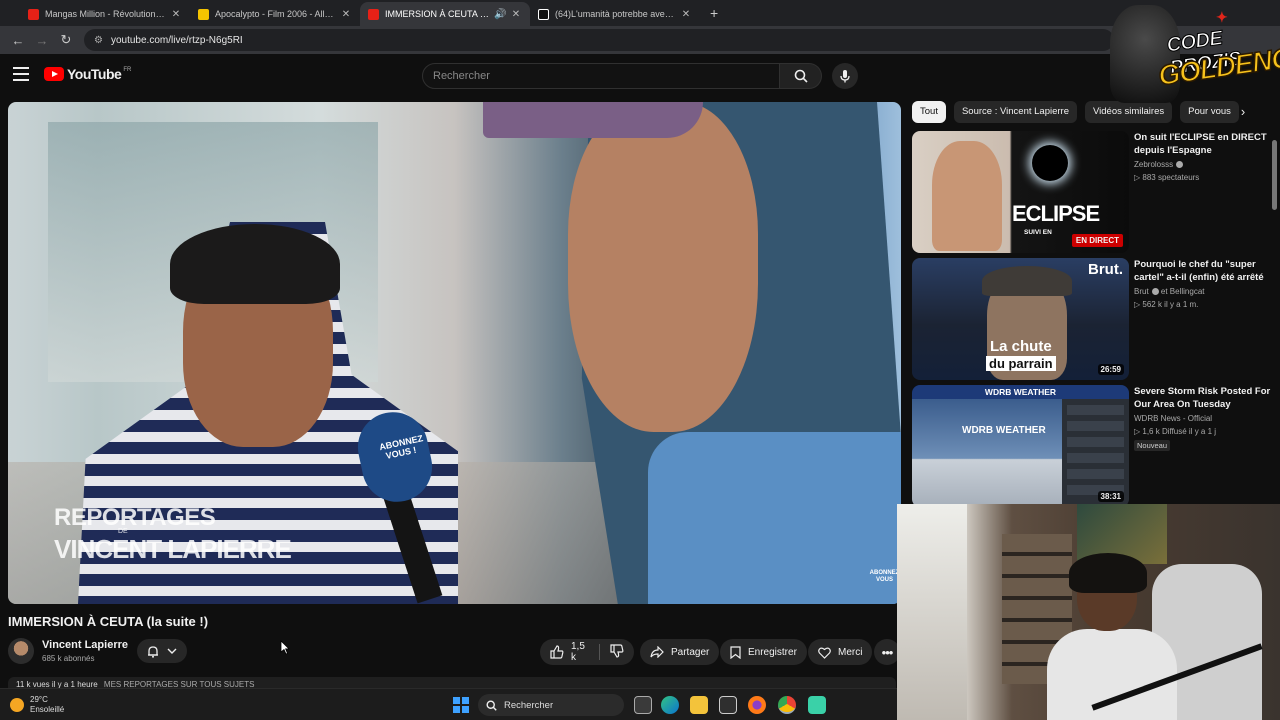  I want to click on windows-start-icon, so click(461, 705).